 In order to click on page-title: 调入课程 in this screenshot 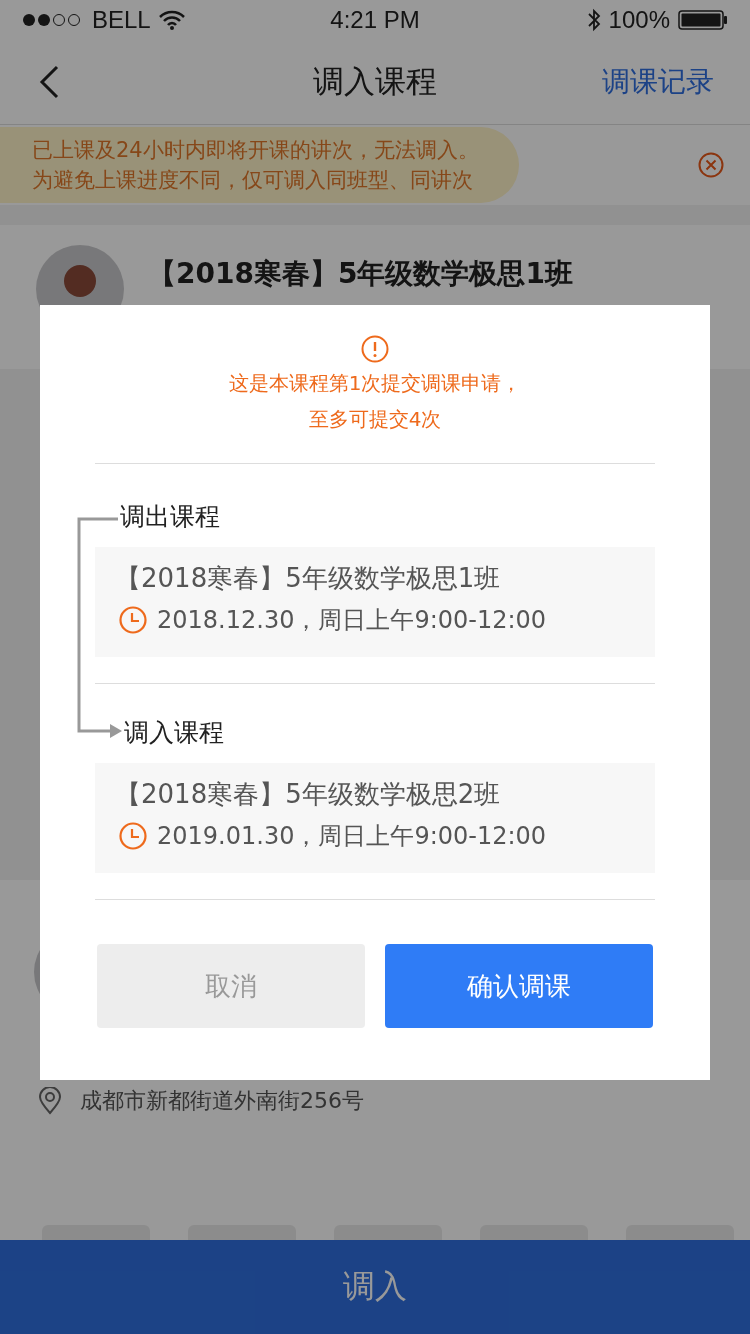, I will do `click(375, 81)`.